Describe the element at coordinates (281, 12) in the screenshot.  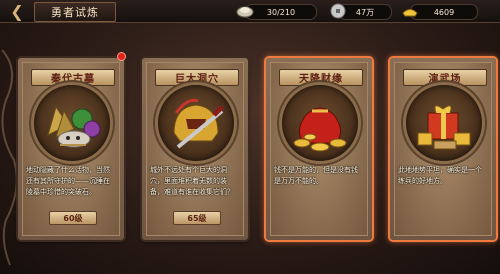
I see `stamina-value: 30/210` at that location.